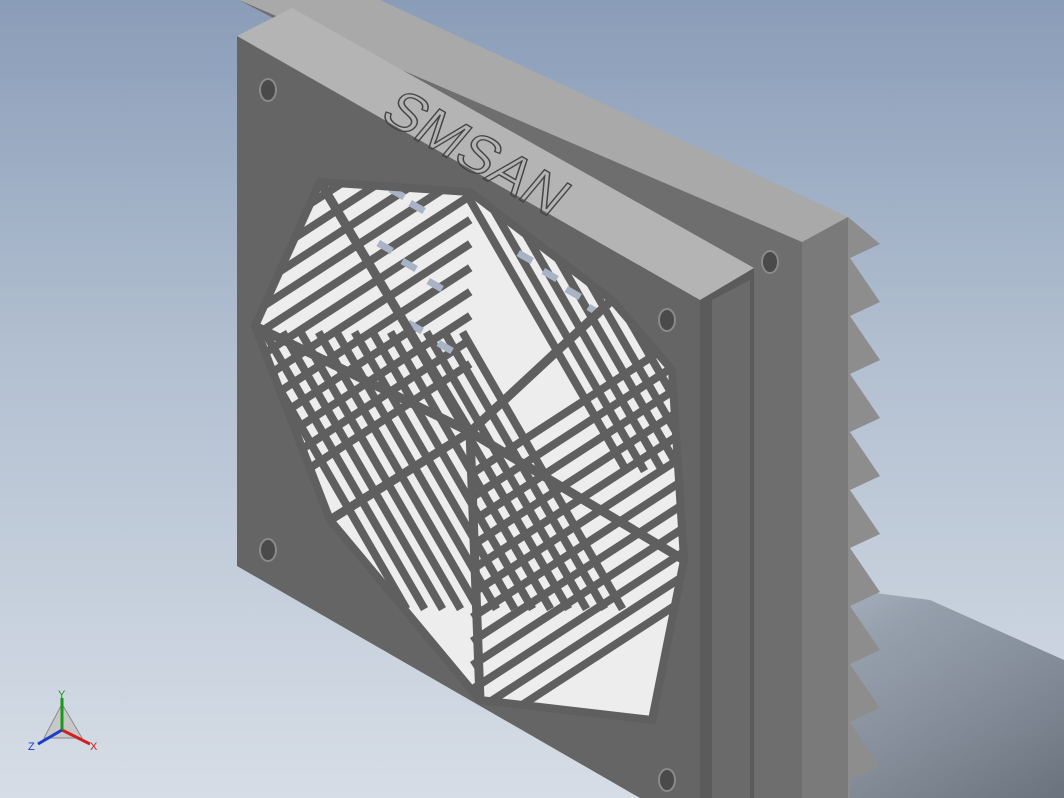  What do you see at coordinates (62, 695) in the screenshot?
I see `y-axis-label: Y` at bounding box center [62, 695].